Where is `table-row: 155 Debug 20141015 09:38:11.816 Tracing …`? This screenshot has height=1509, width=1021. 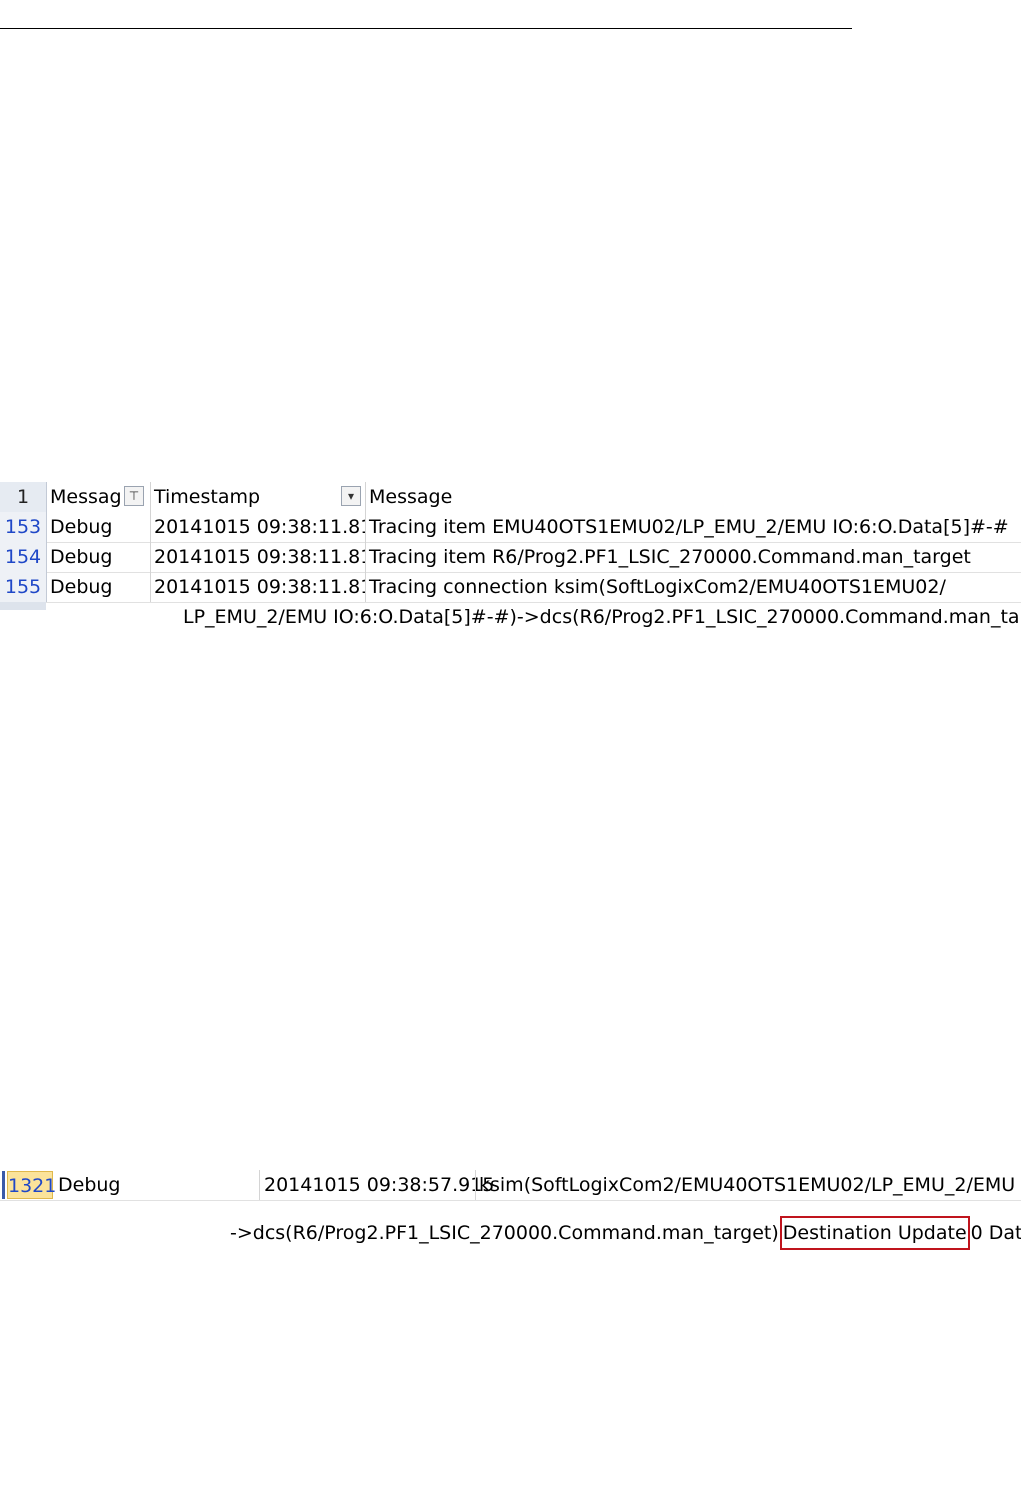
table-row: 155 Debug 20141015 09:38:11.816 Tracing … is located at coordinates (510, 587).